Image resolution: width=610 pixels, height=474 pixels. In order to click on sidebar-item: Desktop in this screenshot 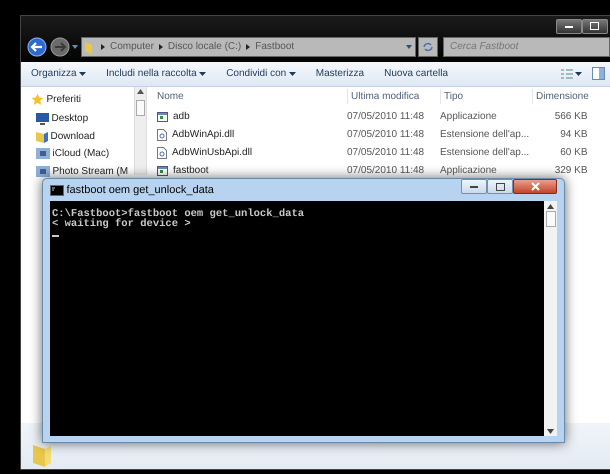, I will do `click(82, 118)`.